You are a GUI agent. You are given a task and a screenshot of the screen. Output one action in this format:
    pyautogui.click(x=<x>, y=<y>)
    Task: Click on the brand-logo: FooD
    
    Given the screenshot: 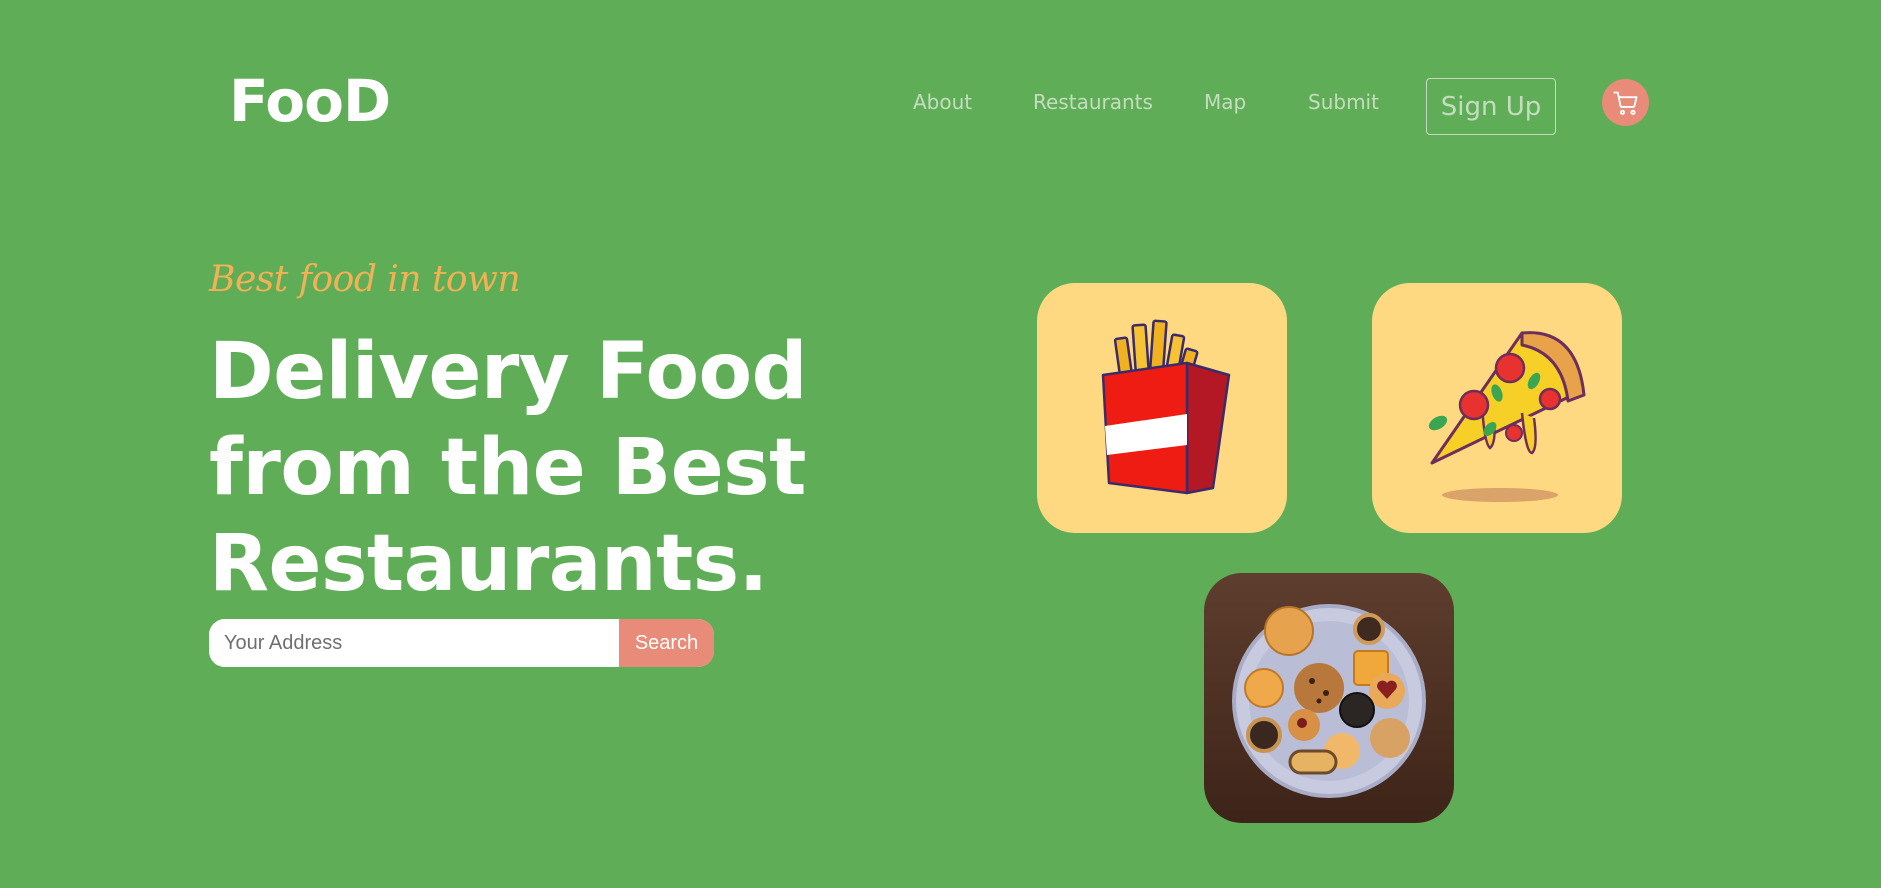 What is the action you would take?
    pyautogui.click(x=310, y=101)
    